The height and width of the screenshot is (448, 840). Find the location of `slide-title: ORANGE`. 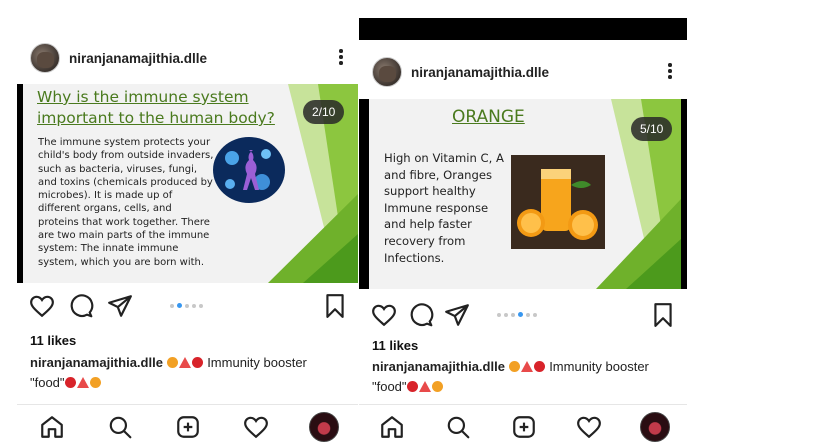

slide-title: ORANGE is located at coordinates (488, 117).